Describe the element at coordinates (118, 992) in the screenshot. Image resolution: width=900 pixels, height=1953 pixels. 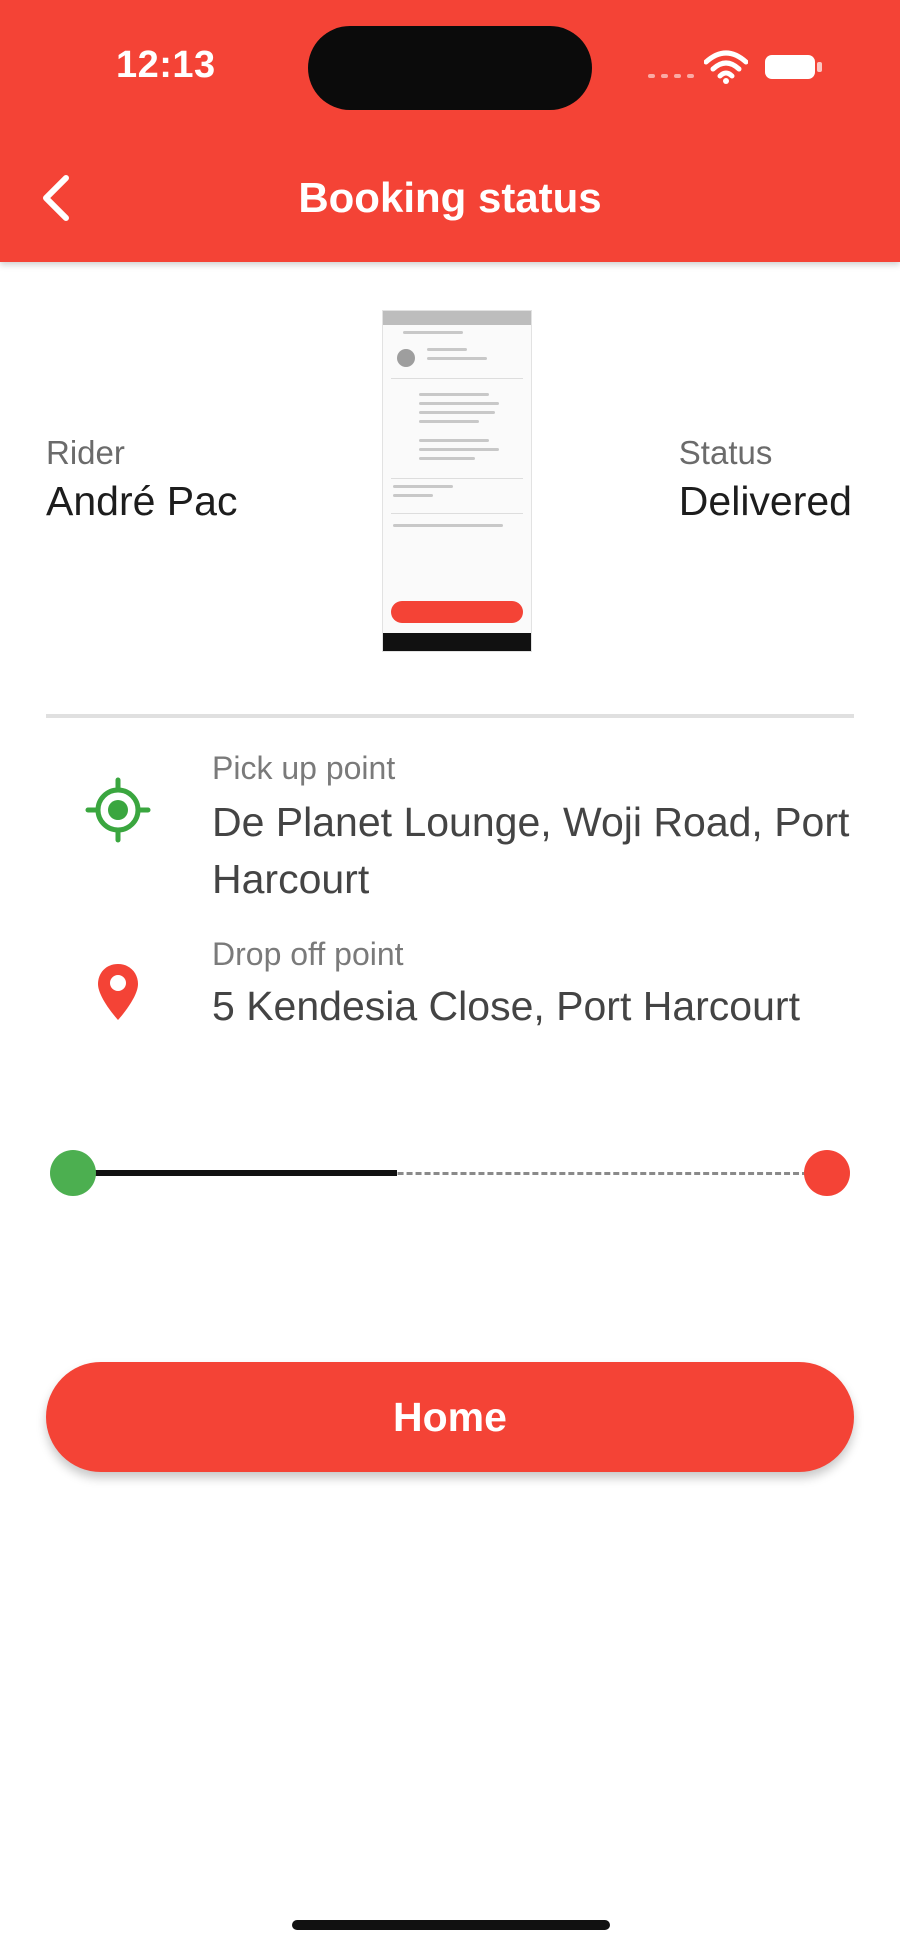
I see `map-pin-icon` at that location.